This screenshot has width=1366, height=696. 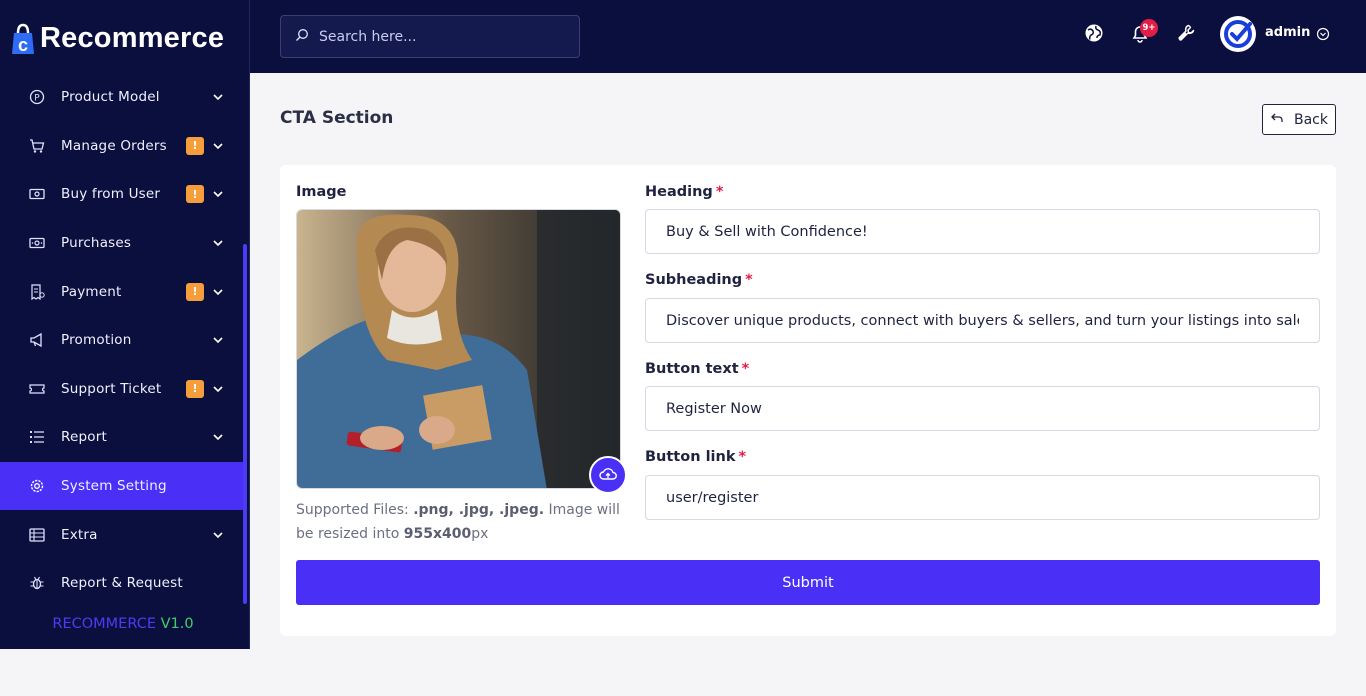 I want to click on svg-text: c, so click(x=23, y=45).